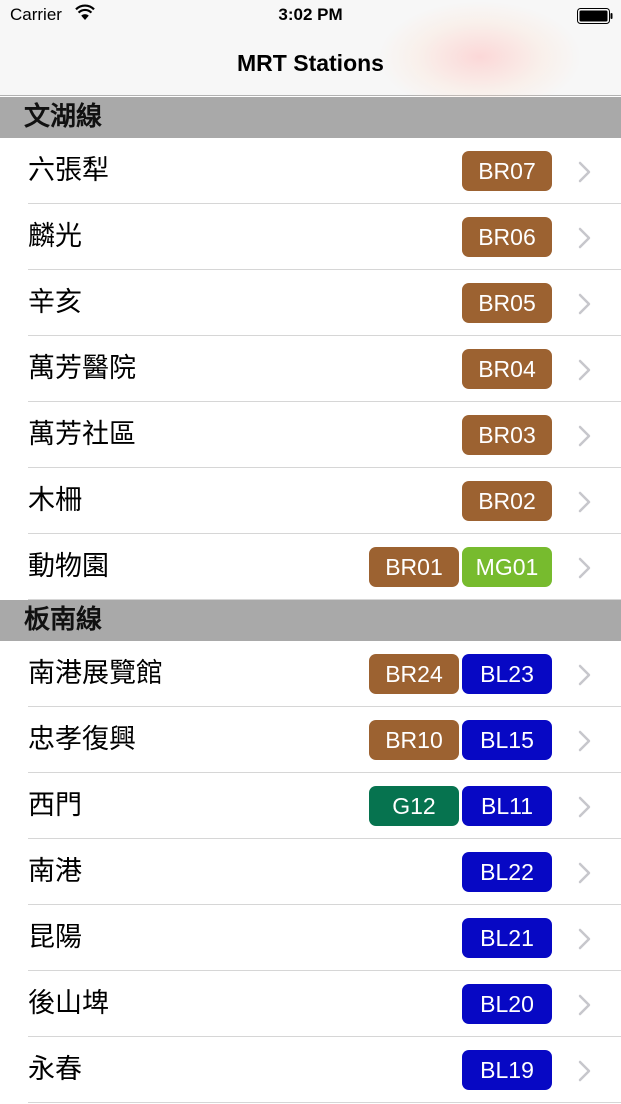 This screenshot has height=1104, width=621. What do you see at coordinates (55, 500) in the screenshot?
I see `station-name: 木柵` at bounding box center [55, 500].